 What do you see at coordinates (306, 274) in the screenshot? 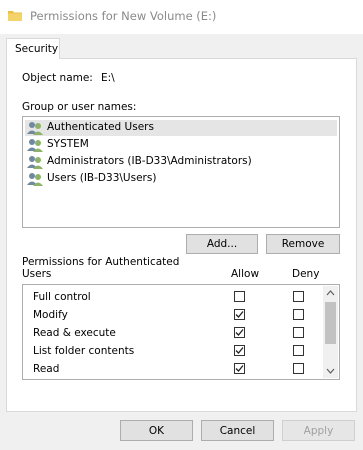
I see `deny-header: Deny` at bounding box center [306, 274].